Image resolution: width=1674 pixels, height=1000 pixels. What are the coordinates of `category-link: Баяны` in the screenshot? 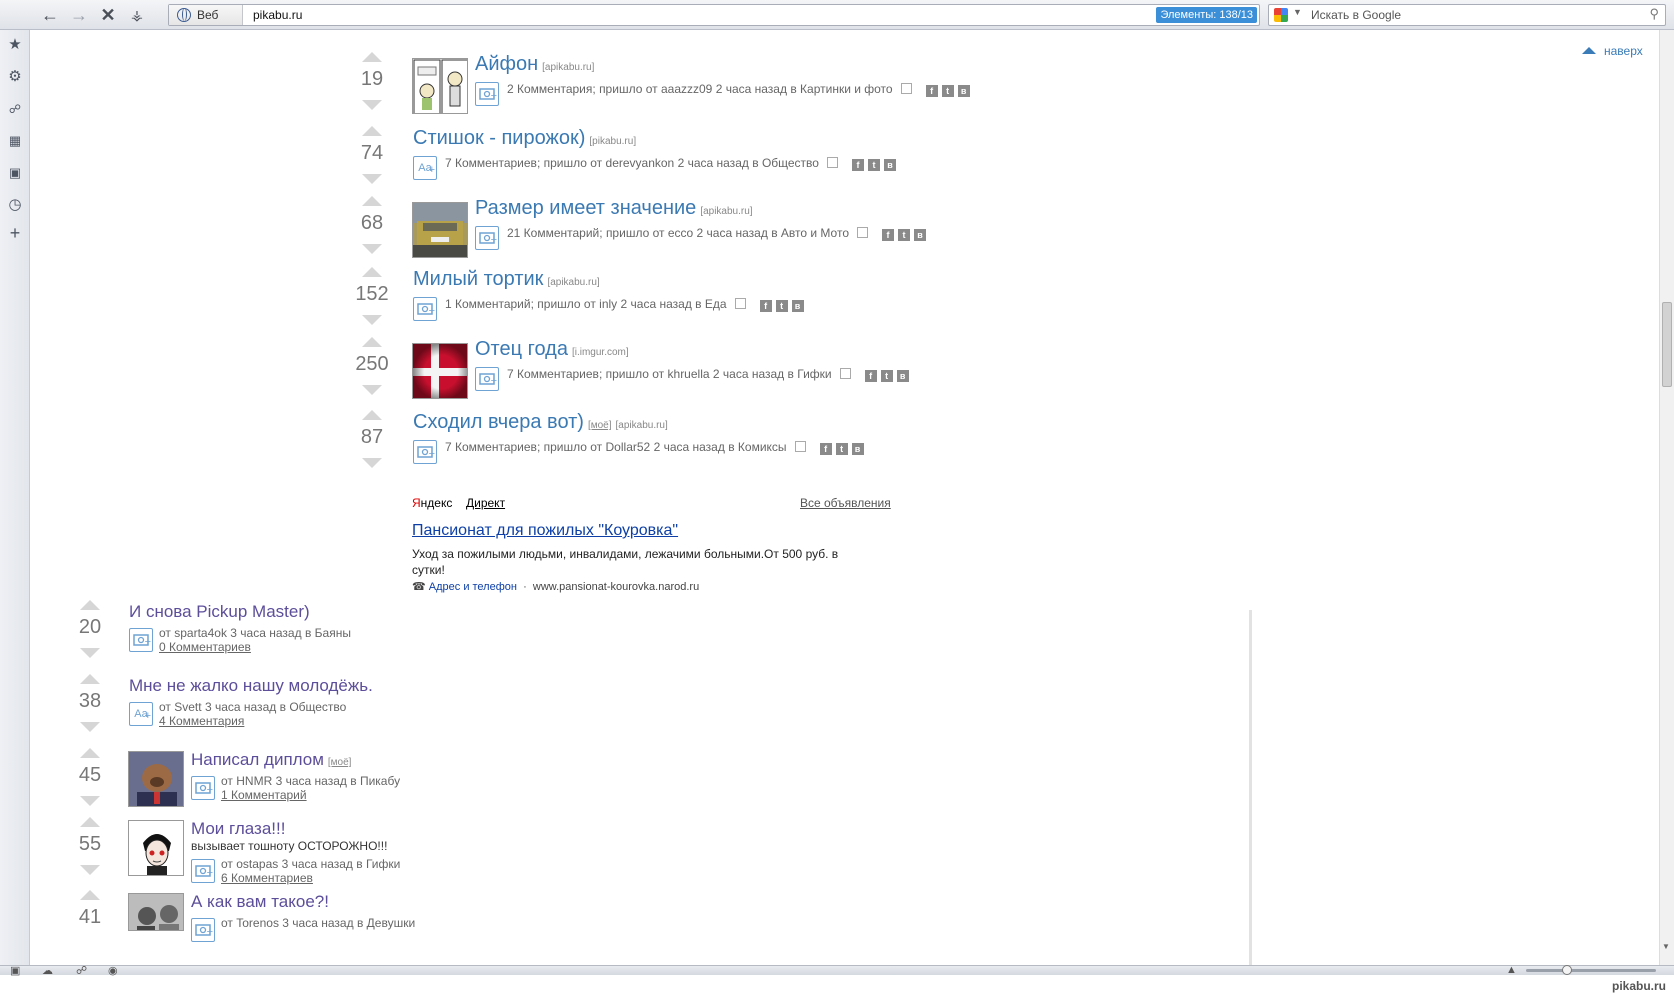 It's located at (333, 633).